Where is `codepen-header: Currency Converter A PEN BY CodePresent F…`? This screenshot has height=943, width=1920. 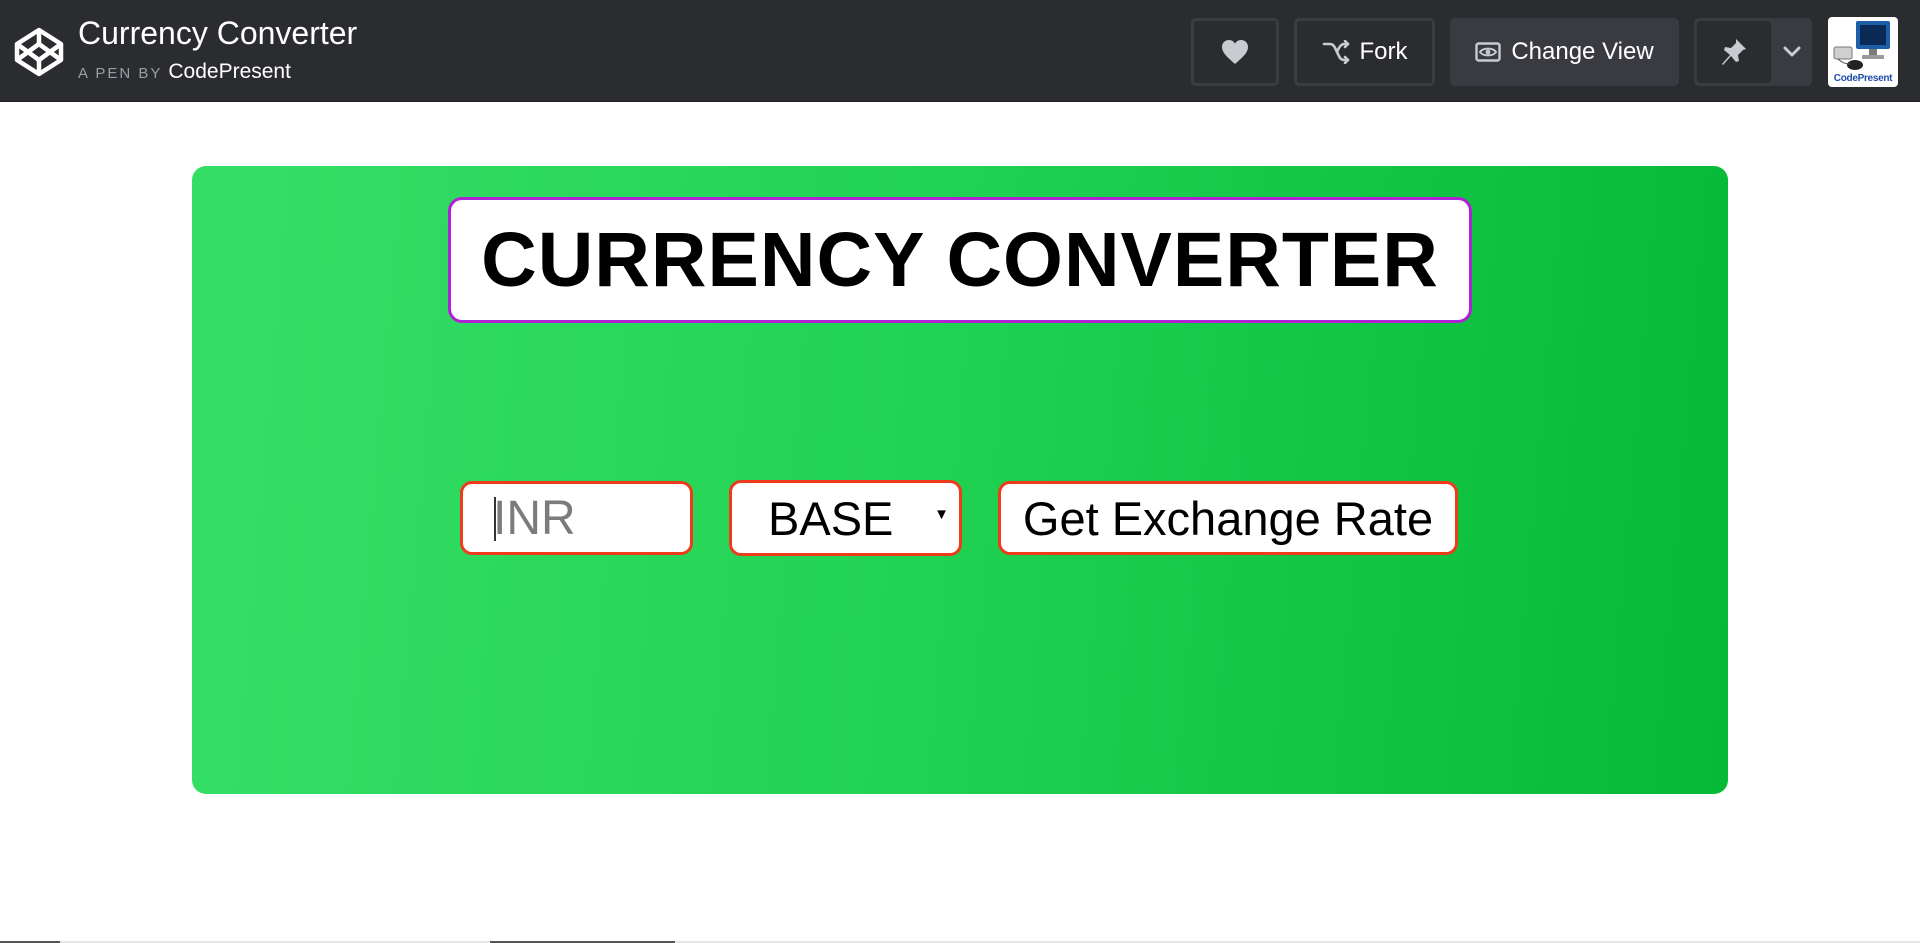
codepen-header: Currency Converter A PEN BY CodePresent F… is located at coordinates (960, 51).